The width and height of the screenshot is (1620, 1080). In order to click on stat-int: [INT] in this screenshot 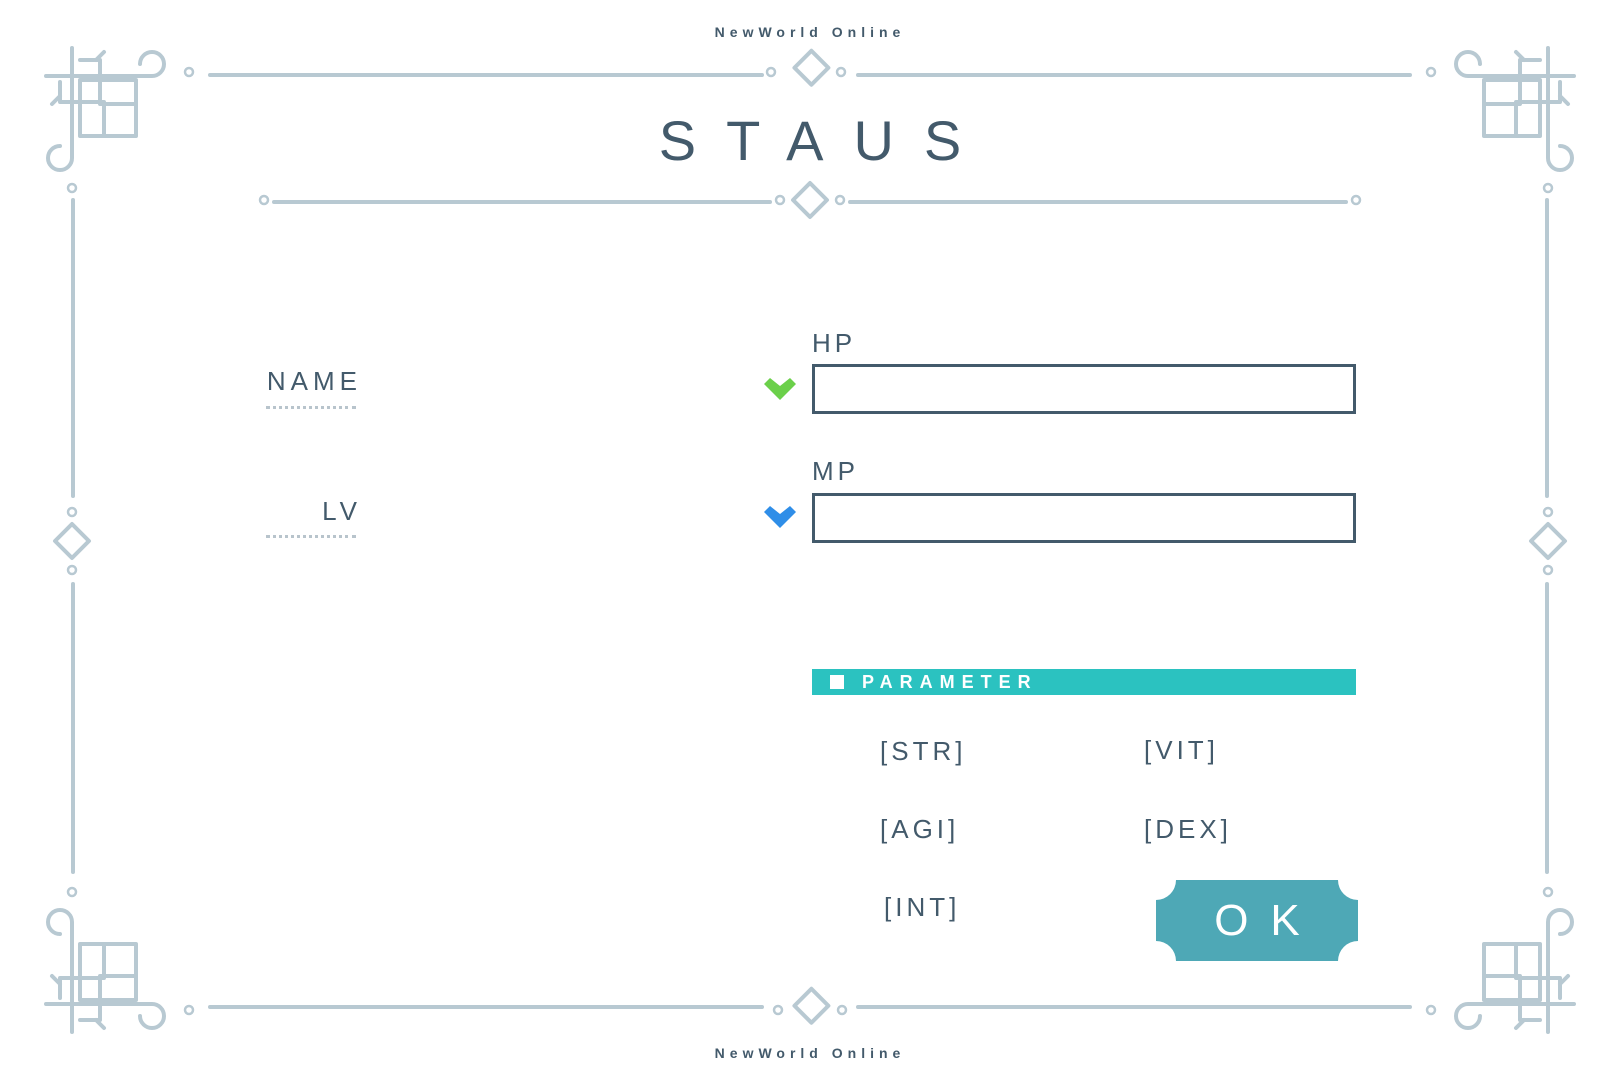, I will do `click(922, 907)`.